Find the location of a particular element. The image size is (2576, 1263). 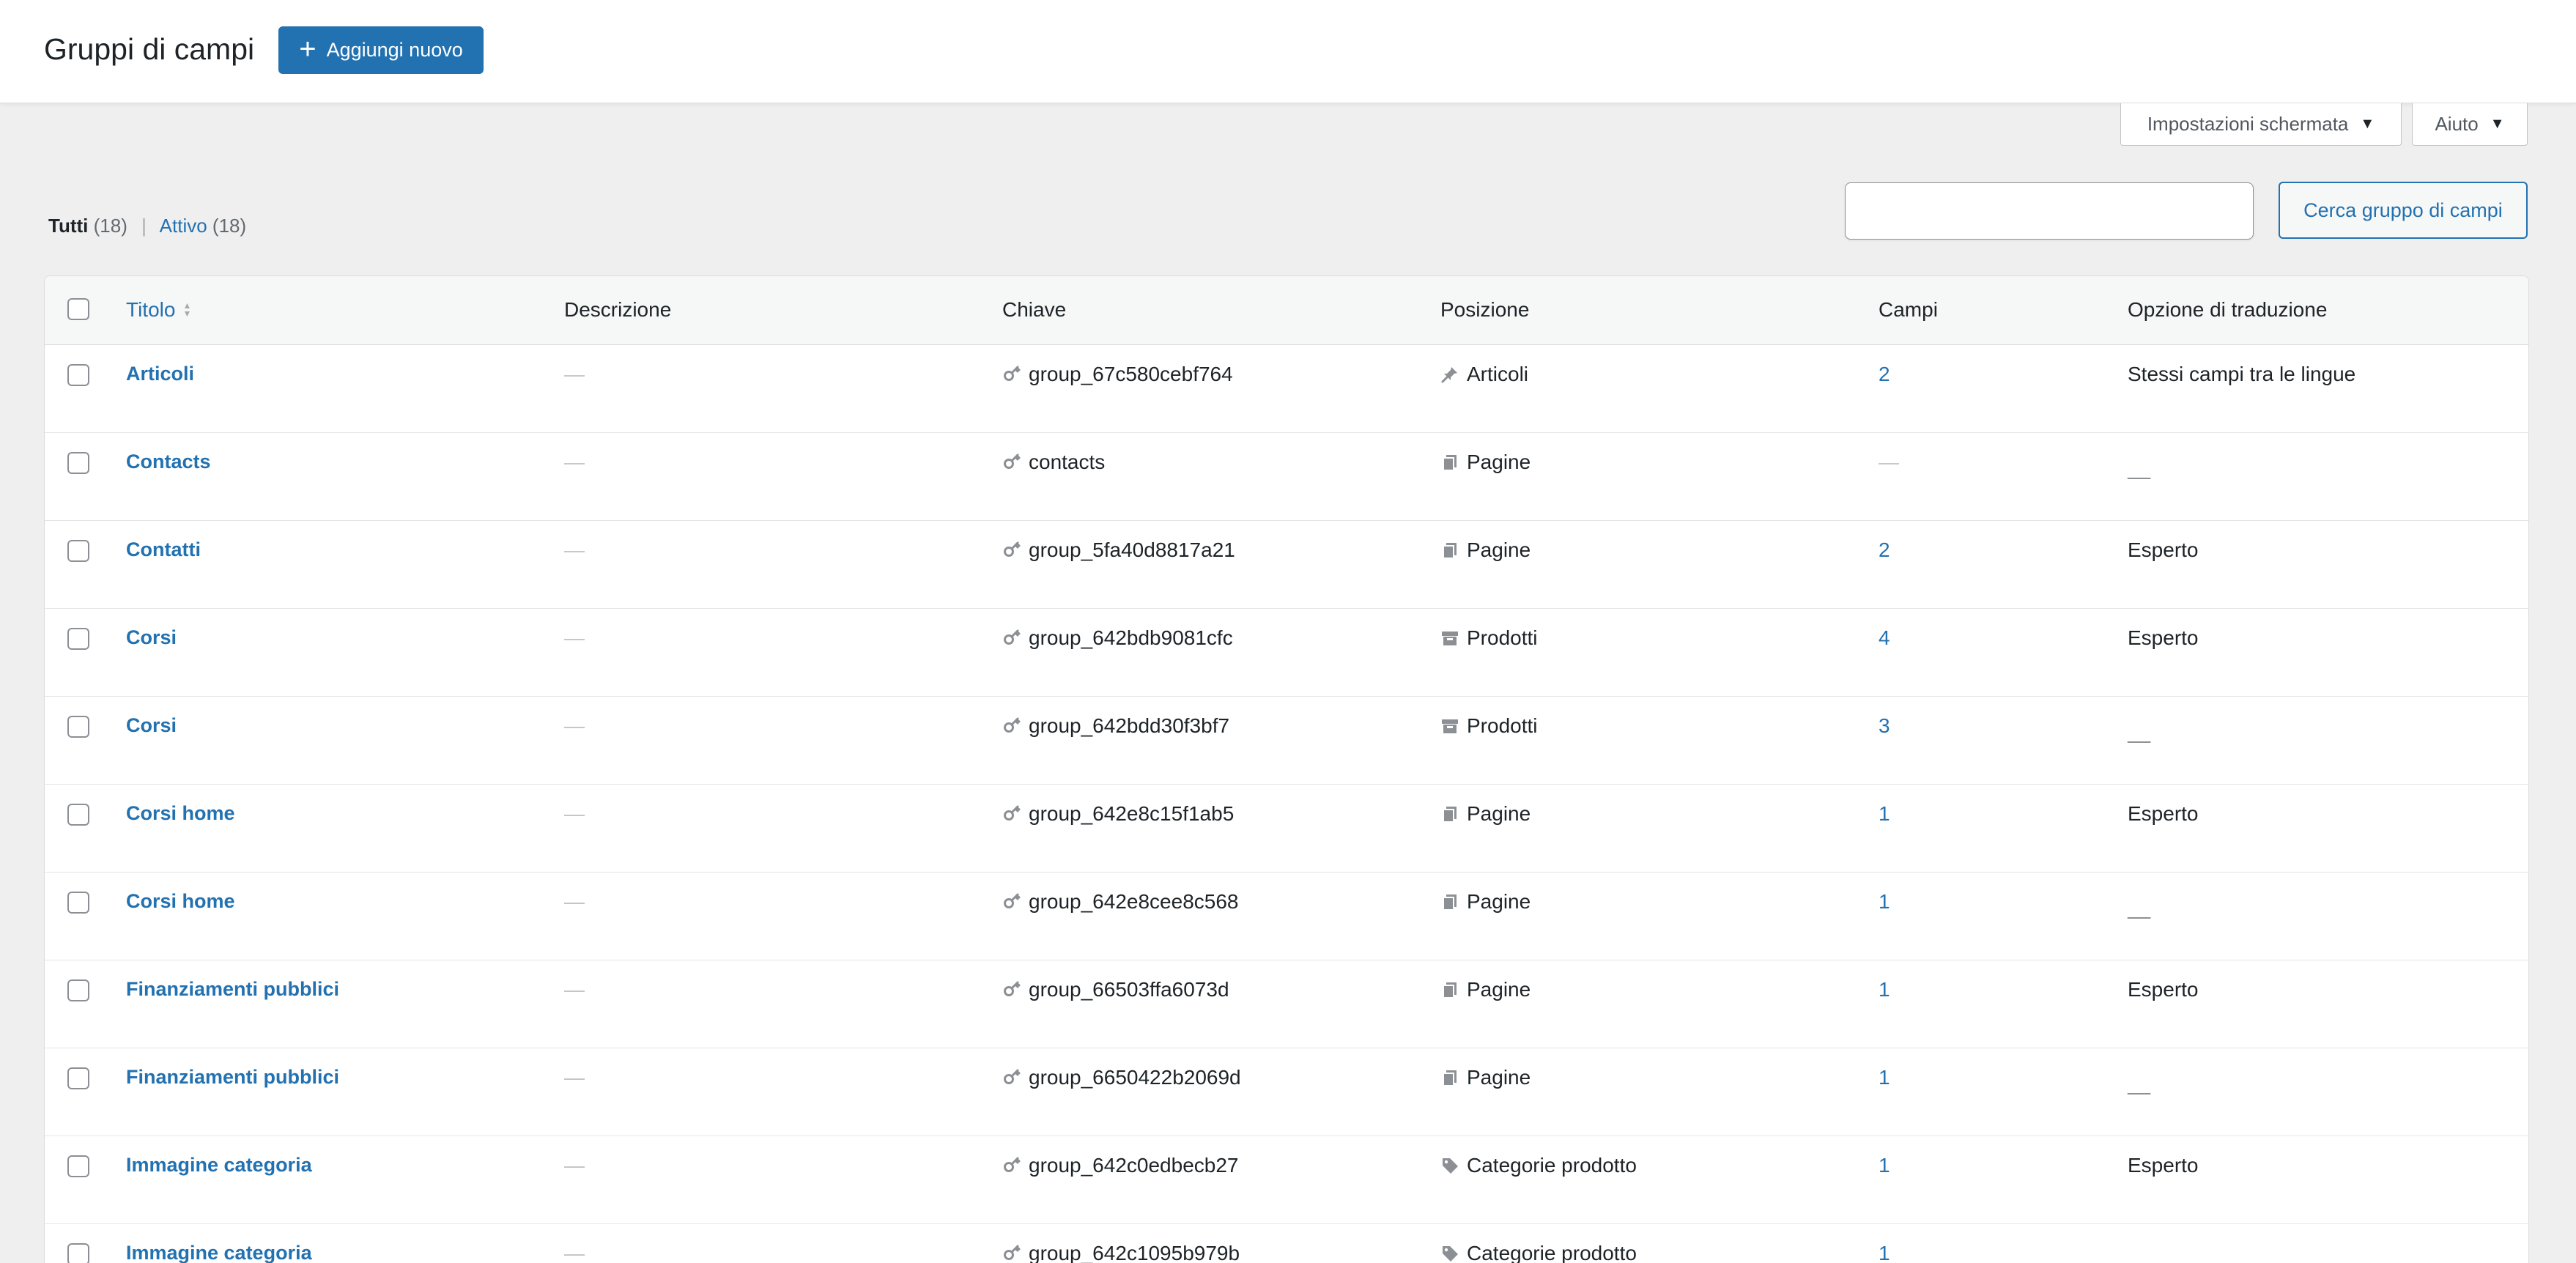

key-cell: group_642bdb9081cfc is located at coordinates (1117, 638).